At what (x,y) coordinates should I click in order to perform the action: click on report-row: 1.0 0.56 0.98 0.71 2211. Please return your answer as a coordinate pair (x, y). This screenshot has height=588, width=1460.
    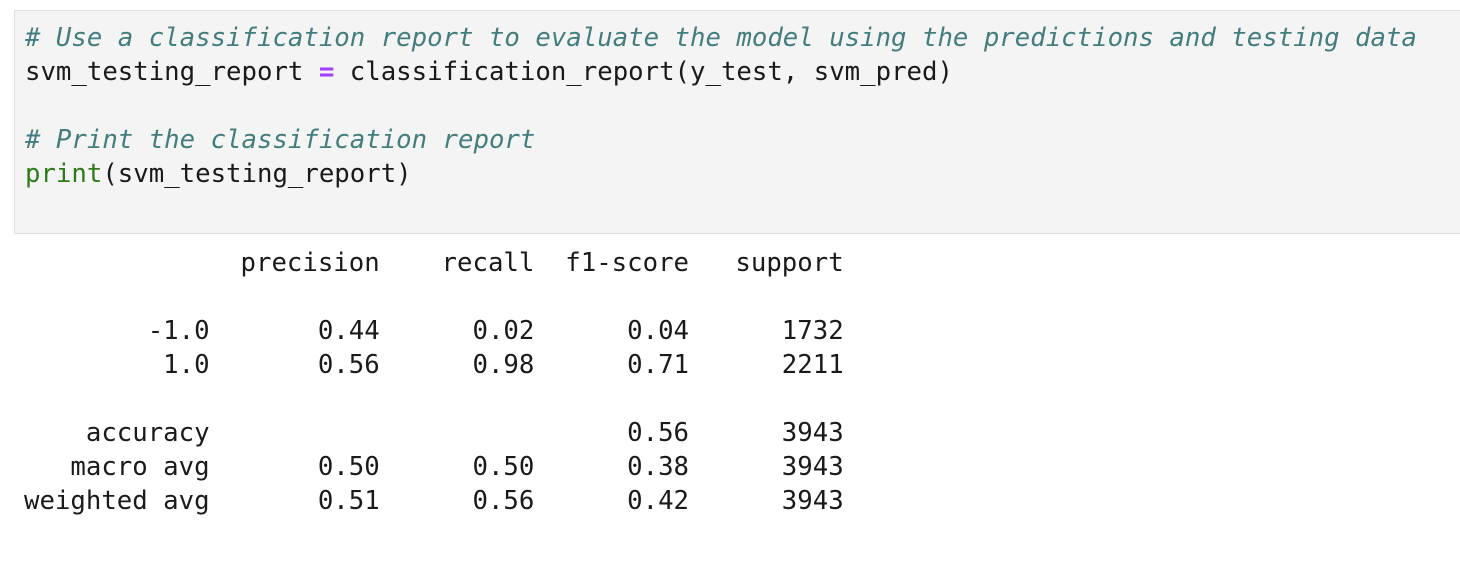
    Looking at the image, I should click on (434, 365).